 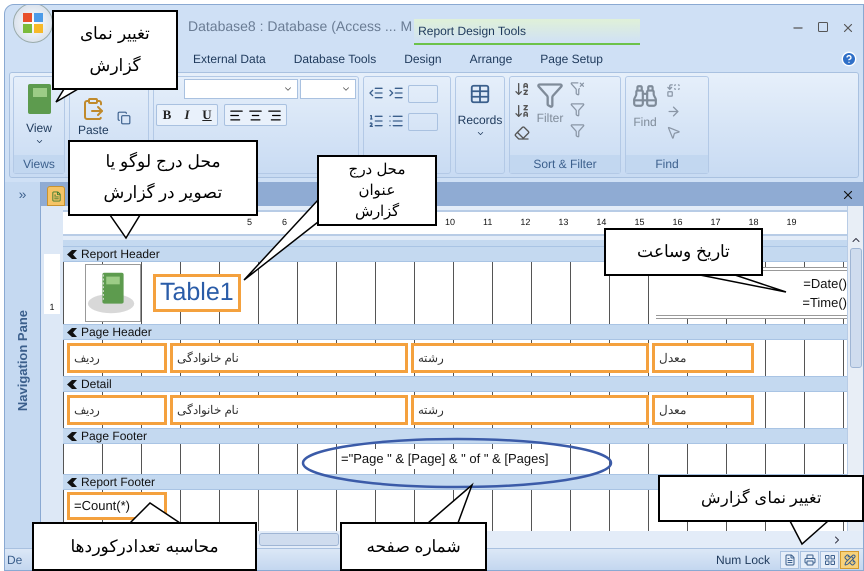 What do you see at coordinates (423, 59) in the screenshot?
I see `ribbon-tab: Design` at bounding box center [423, 59].